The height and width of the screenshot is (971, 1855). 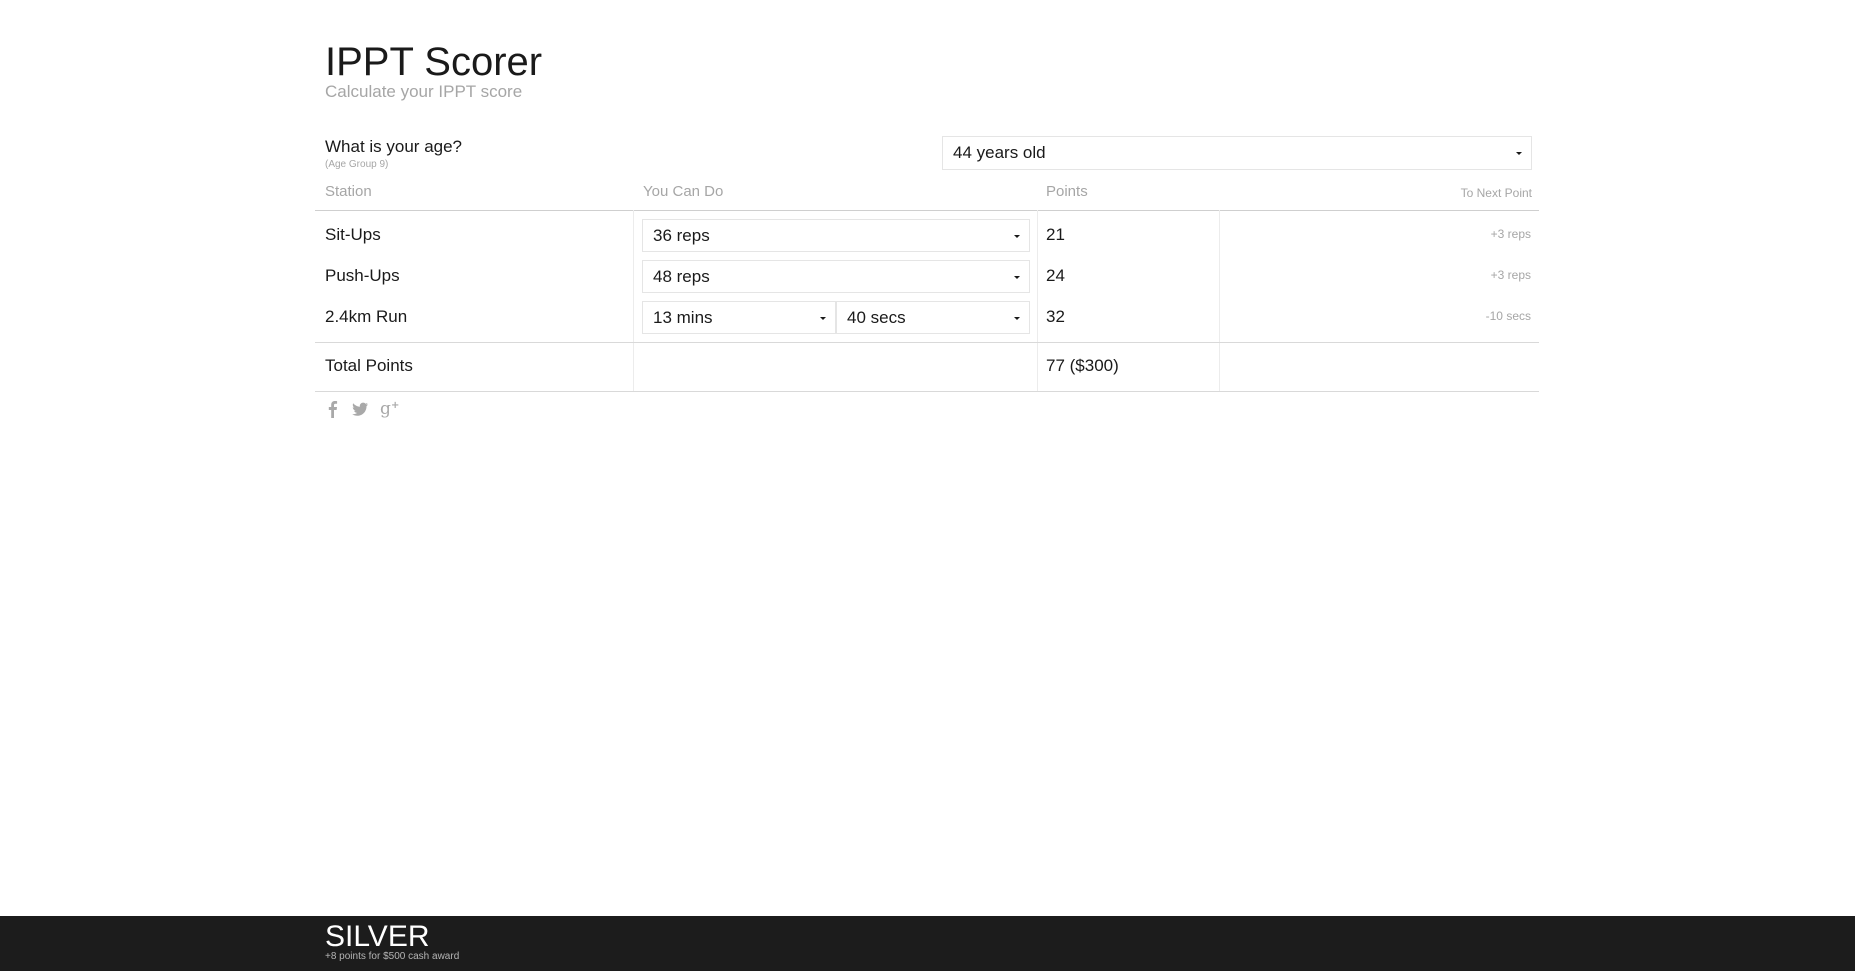 What do you see at coordinates (333, 411) in the screenshot?
I see `facebook-icon` at bounding box center [333, 411].